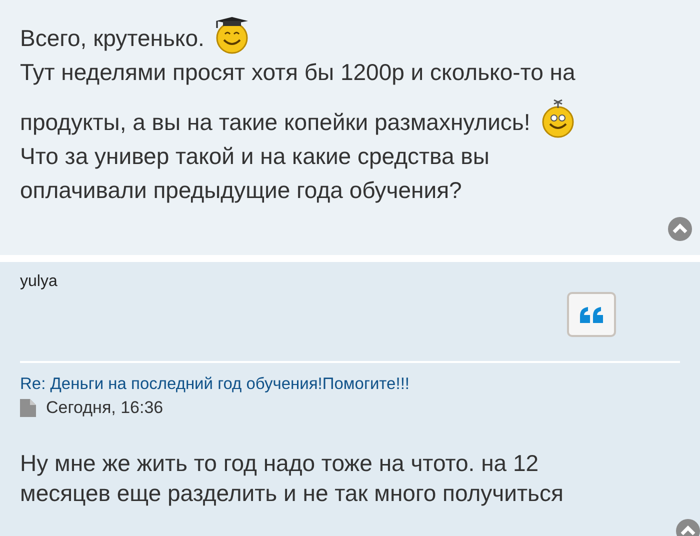  What do you see at coordinates (292, 493) in the screenshot?
I see `post-text-line: месяцев еще разделить и не так много получиться` at bounding box center [292, 493].